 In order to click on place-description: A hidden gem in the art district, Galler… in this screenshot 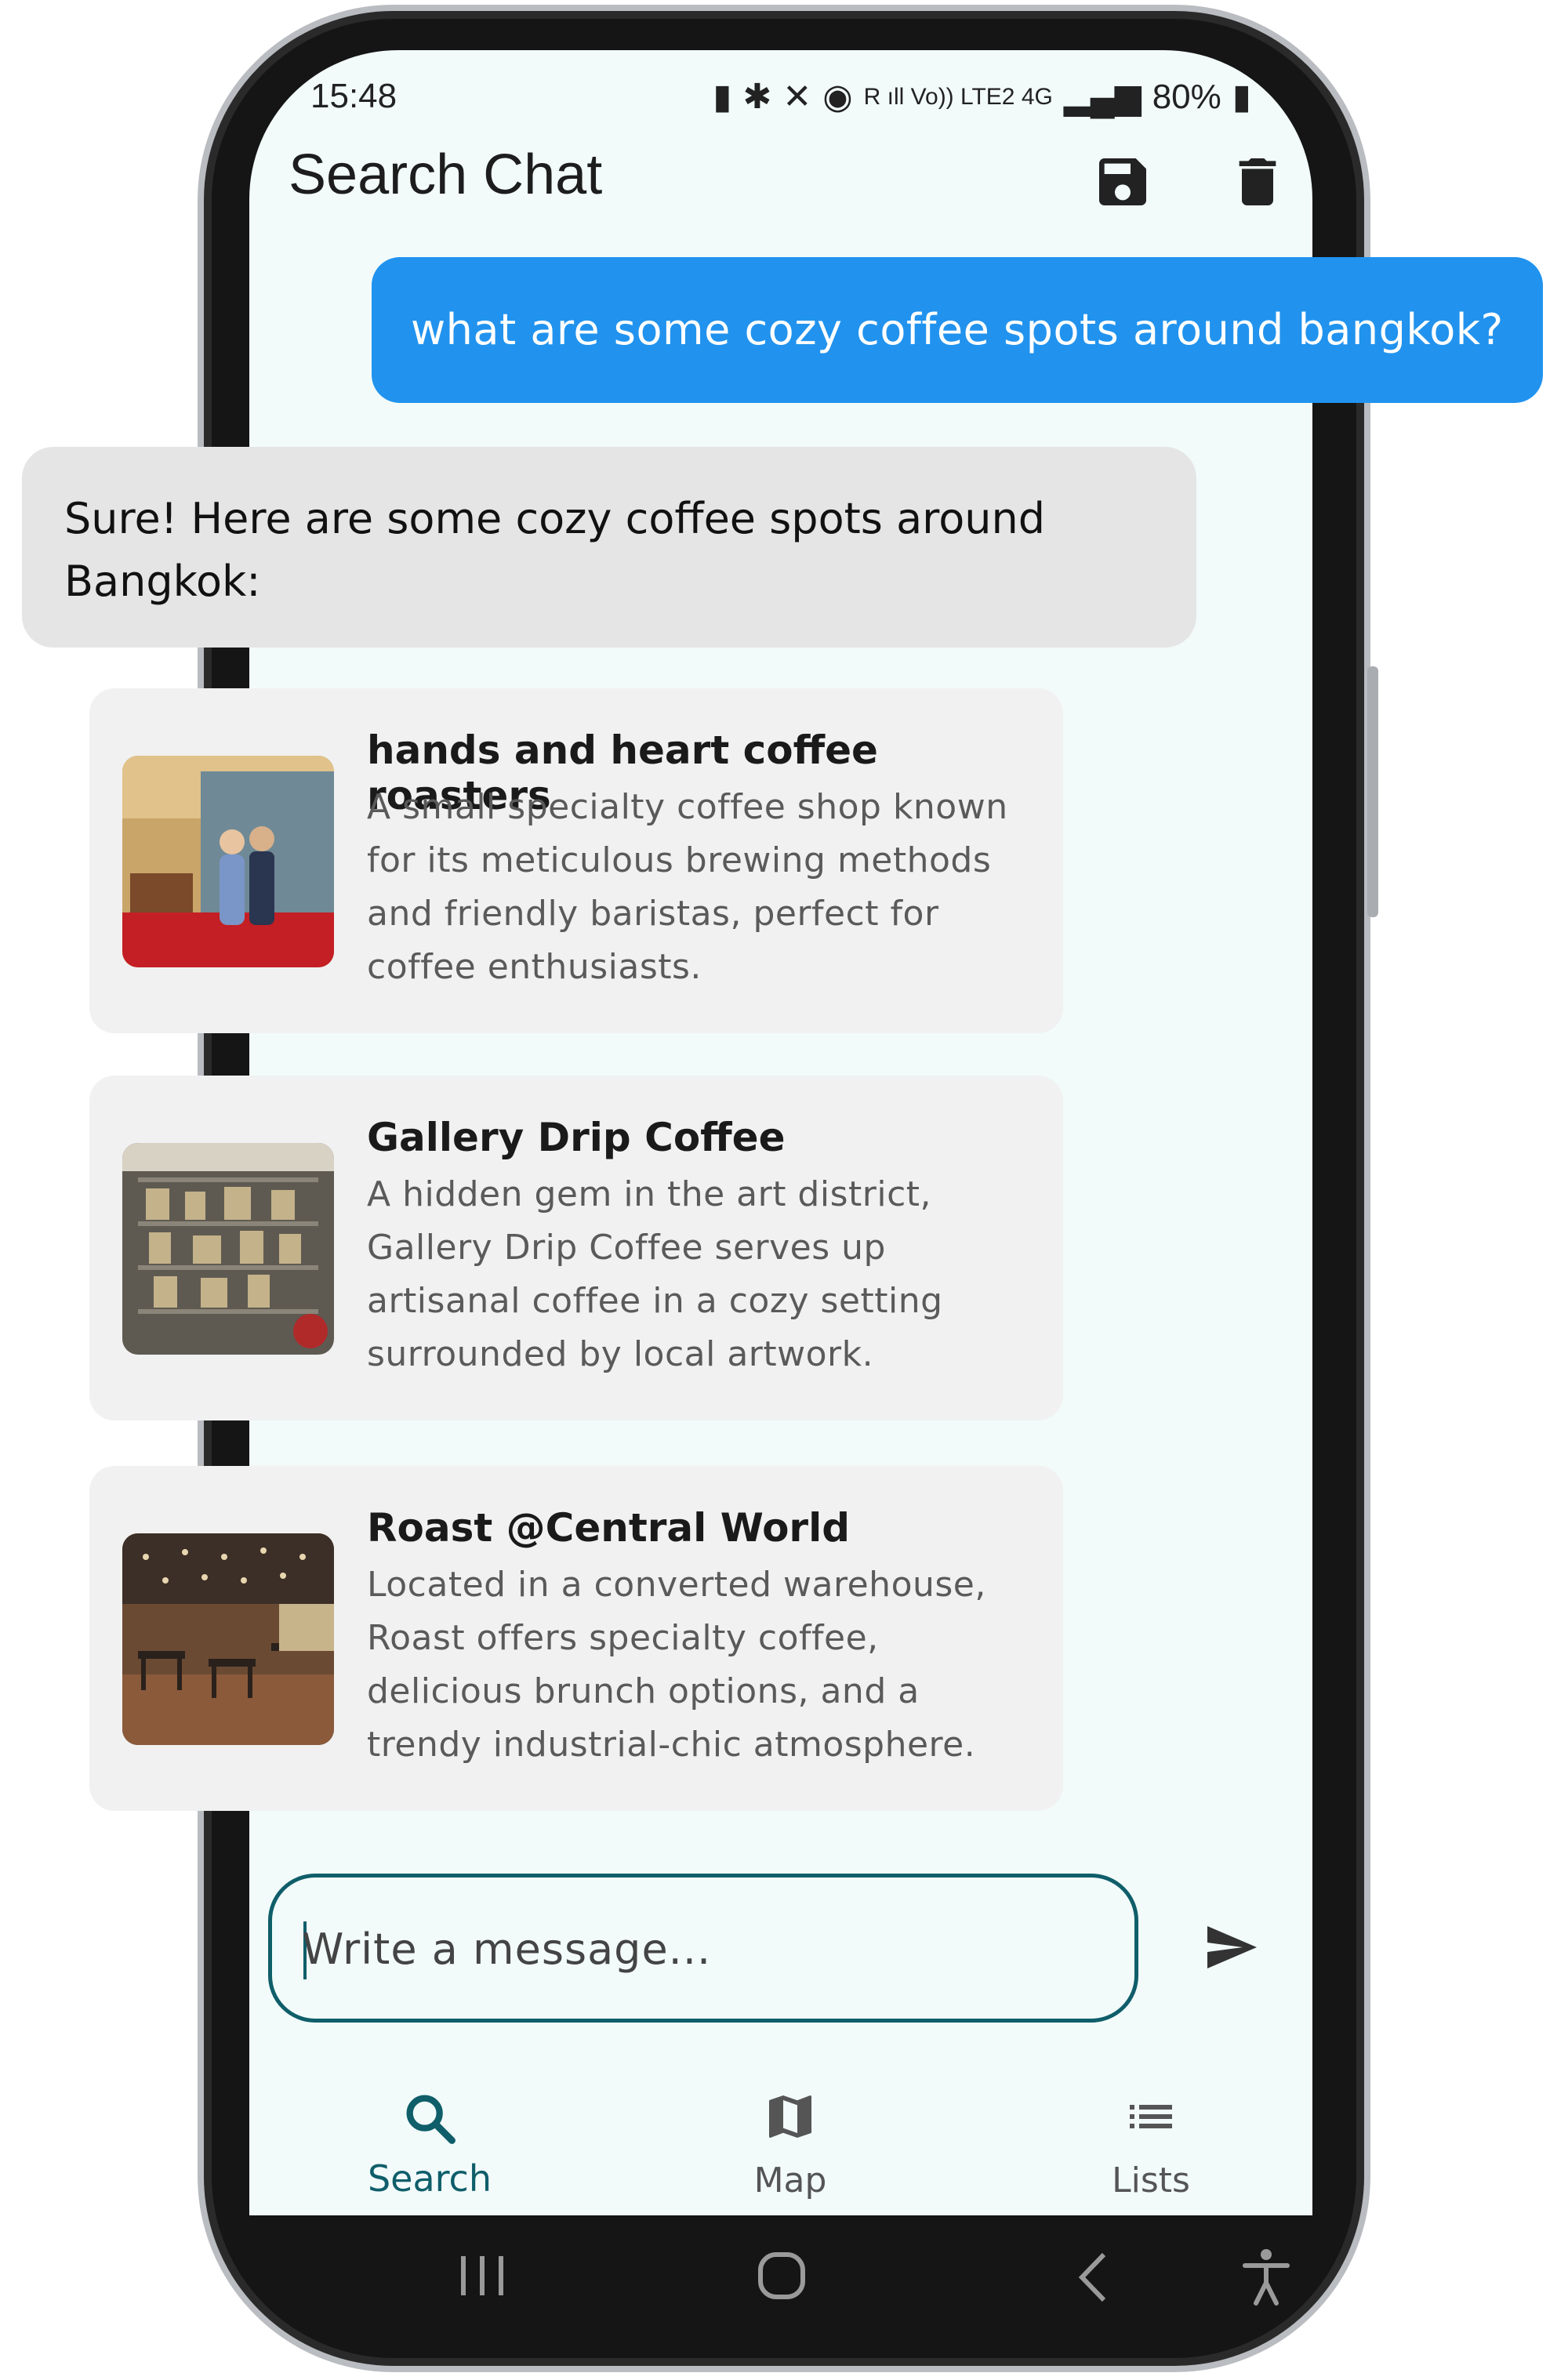, I will do `click(655, 1274)`.